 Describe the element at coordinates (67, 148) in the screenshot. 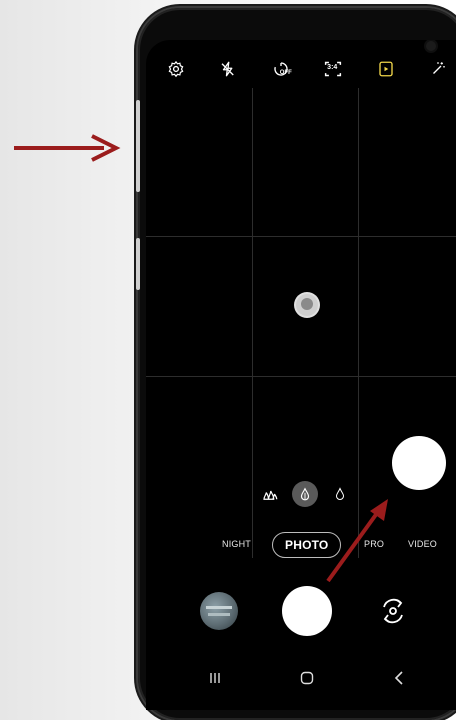

I see `annotation-arrow-left` at that location.